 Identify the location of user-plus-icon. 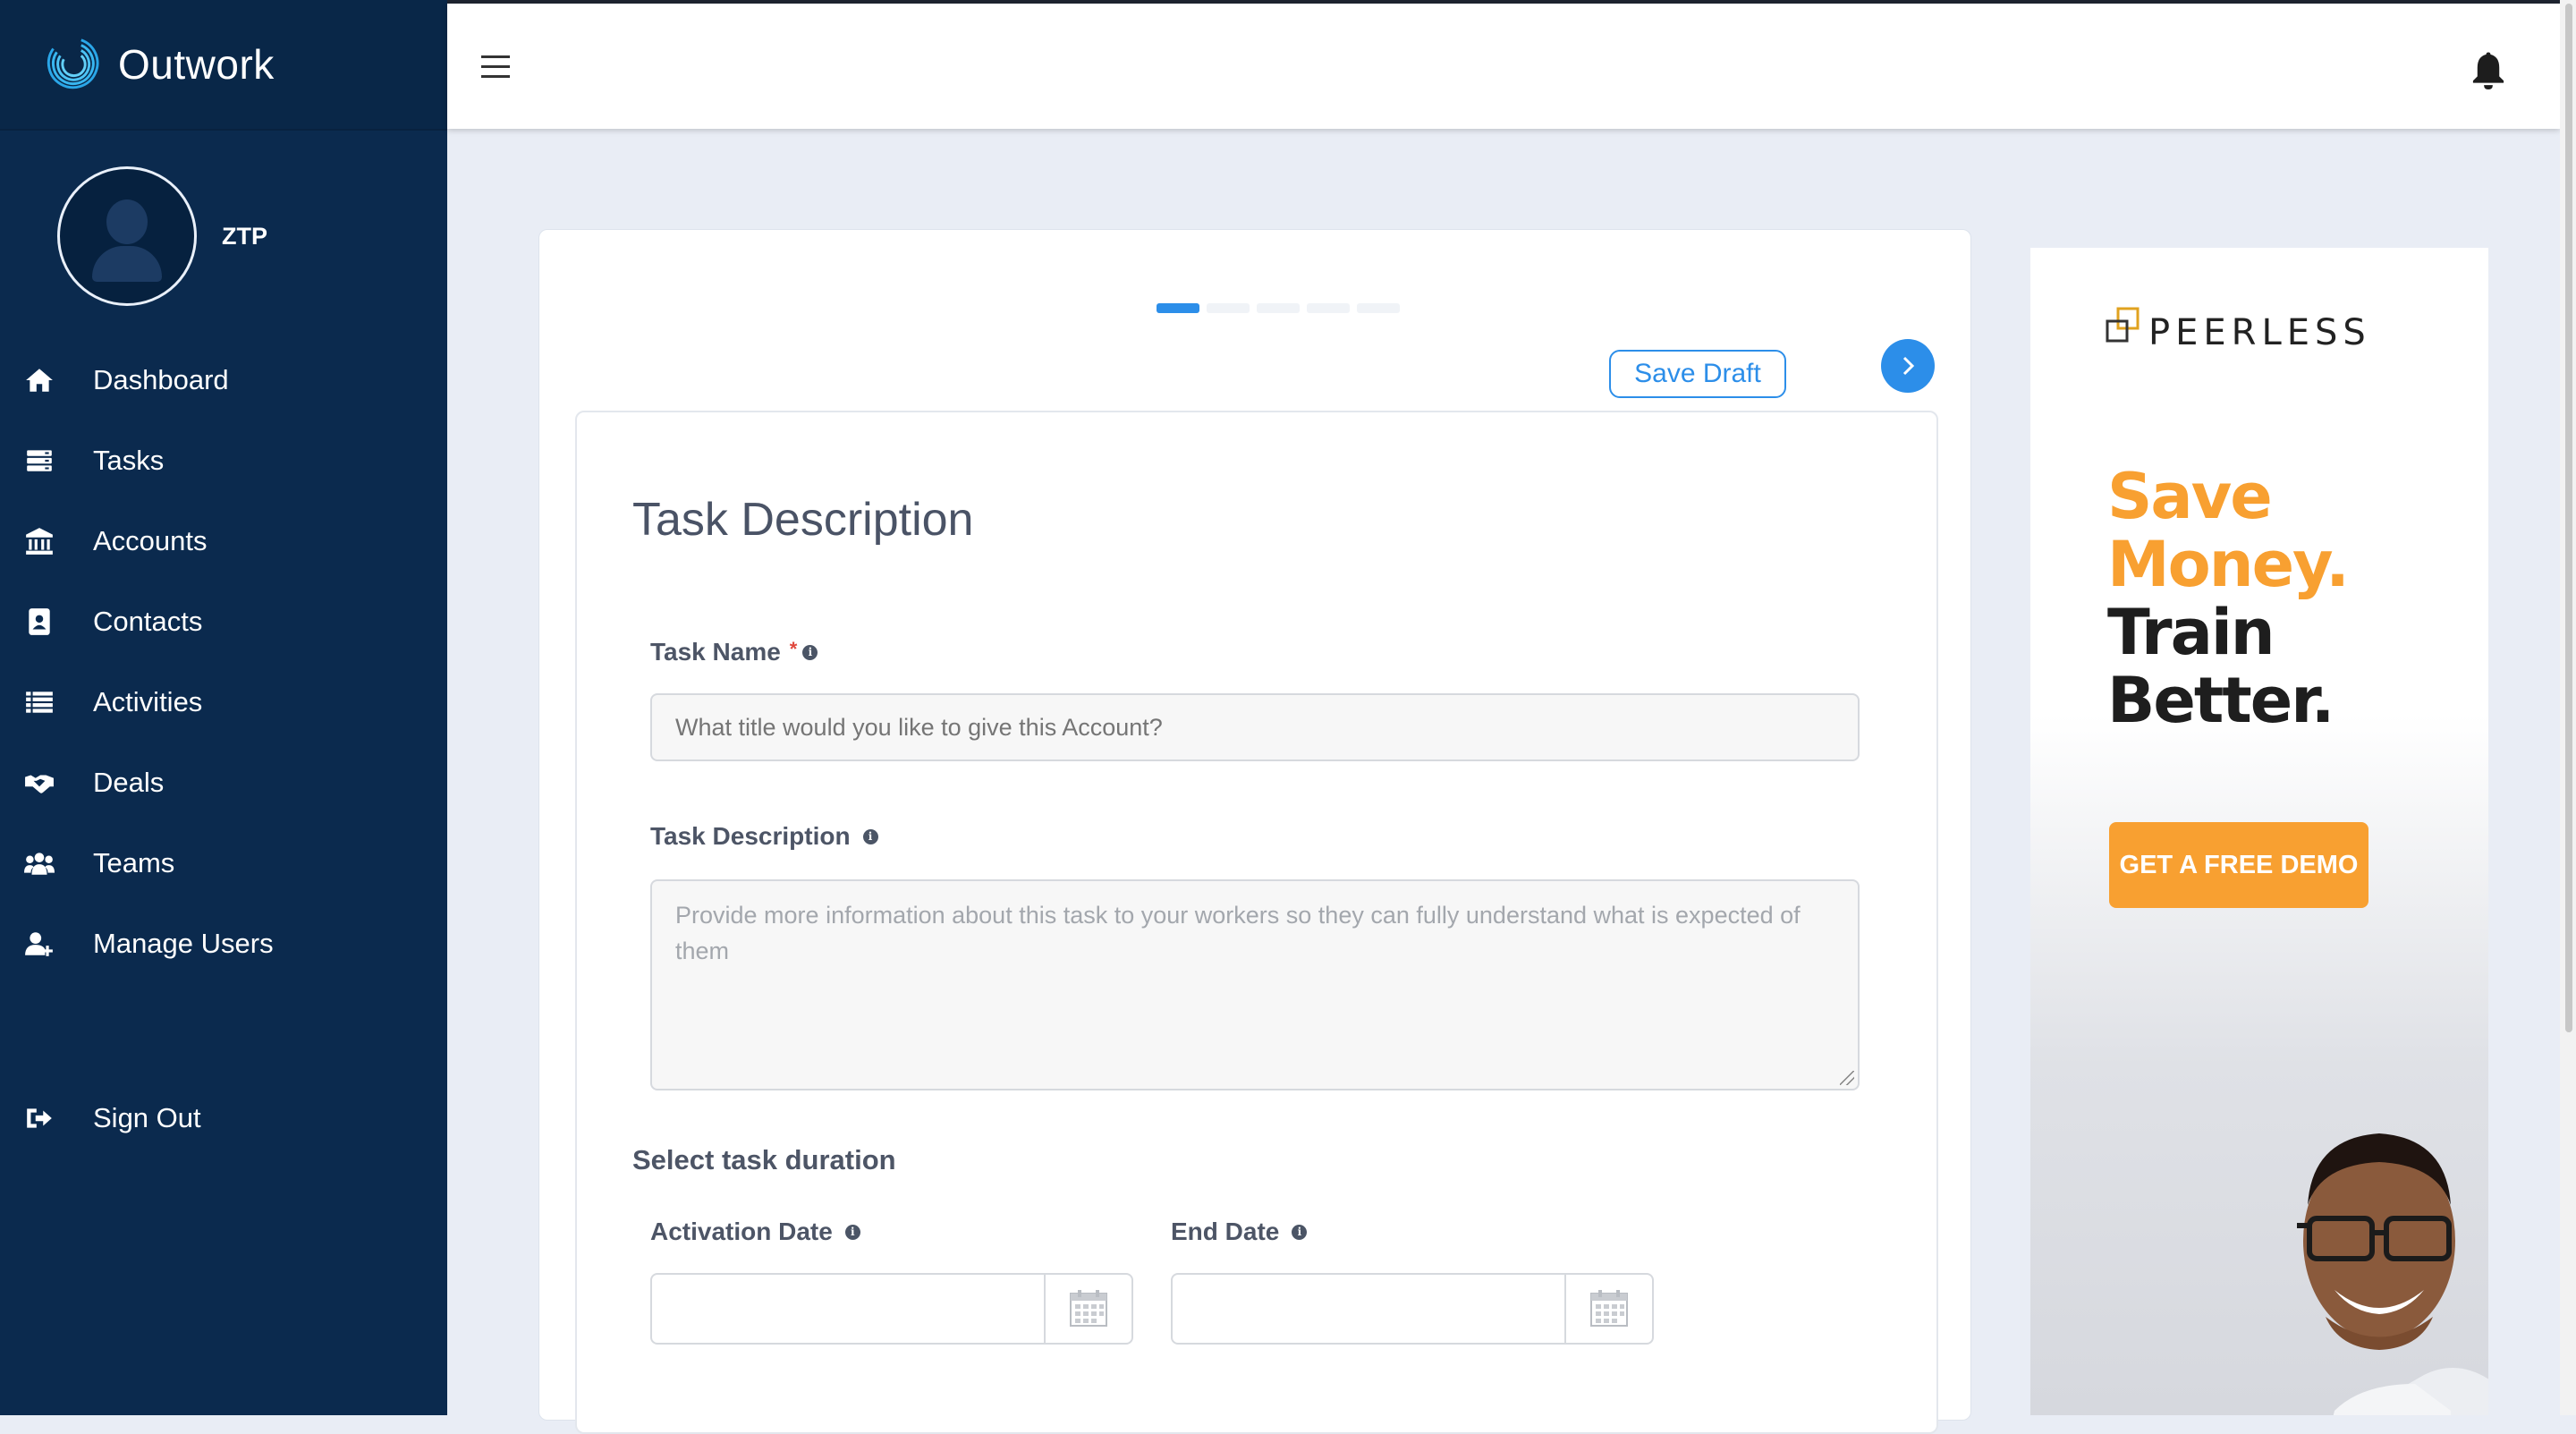
(39, 944).